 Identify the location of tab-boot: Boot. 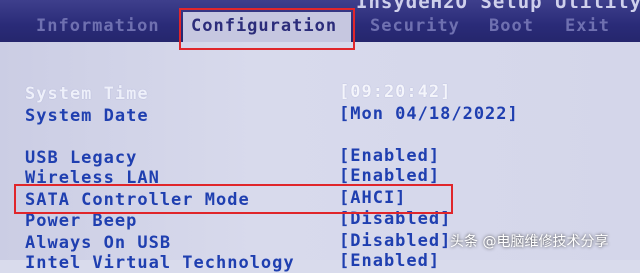
(511, 26).